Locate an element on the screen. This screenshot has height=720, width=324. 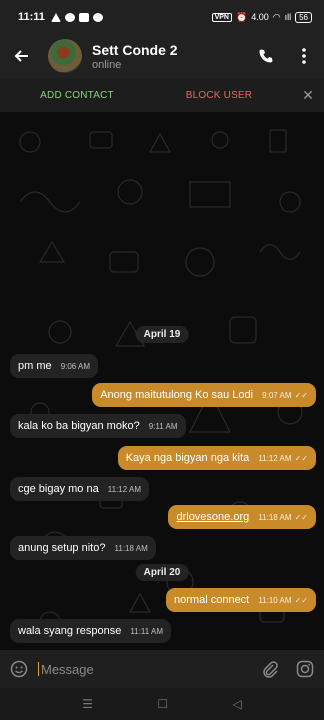
outgoing-message: normal connect 11:10 AM ✓✓ is located at coordinates (241, 600).